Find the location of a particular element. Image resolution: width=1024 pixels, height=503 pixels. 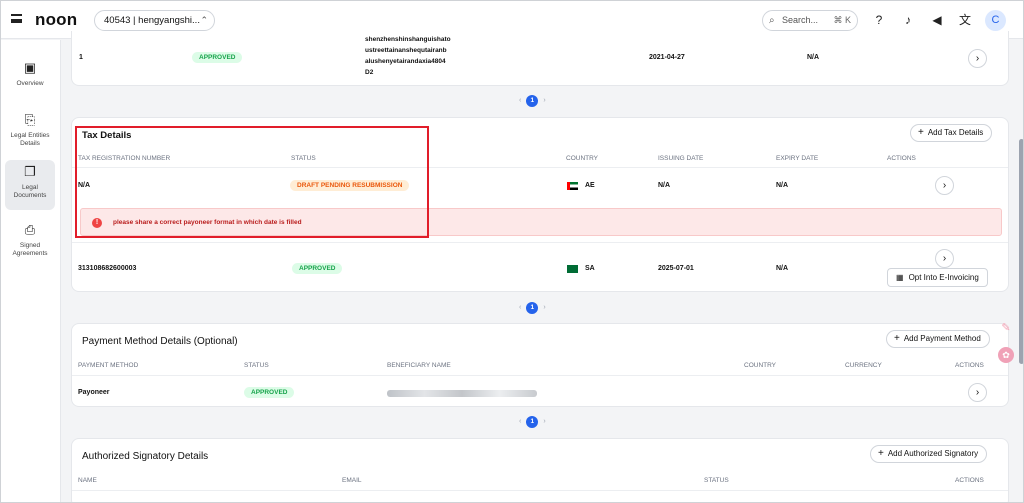

add-authorized-signatory-button: + Add Authorized Signatory is located at coordinates (929, 454).